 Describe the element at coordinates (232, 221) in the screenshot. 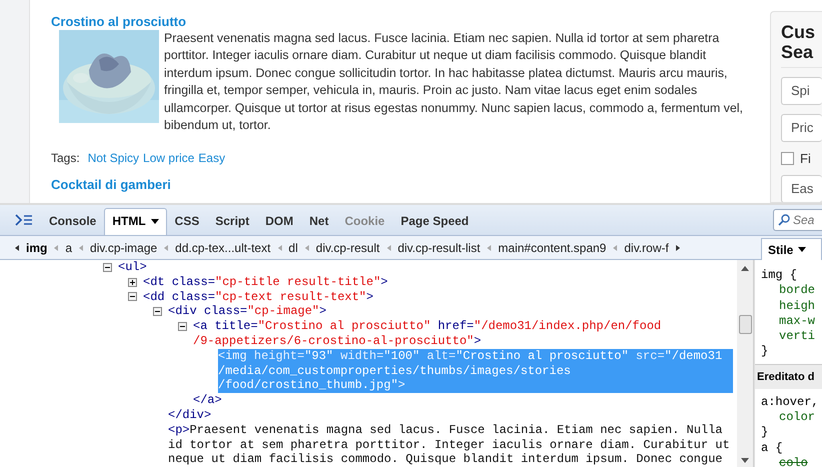

I see `panel-tab: Script` at that location.